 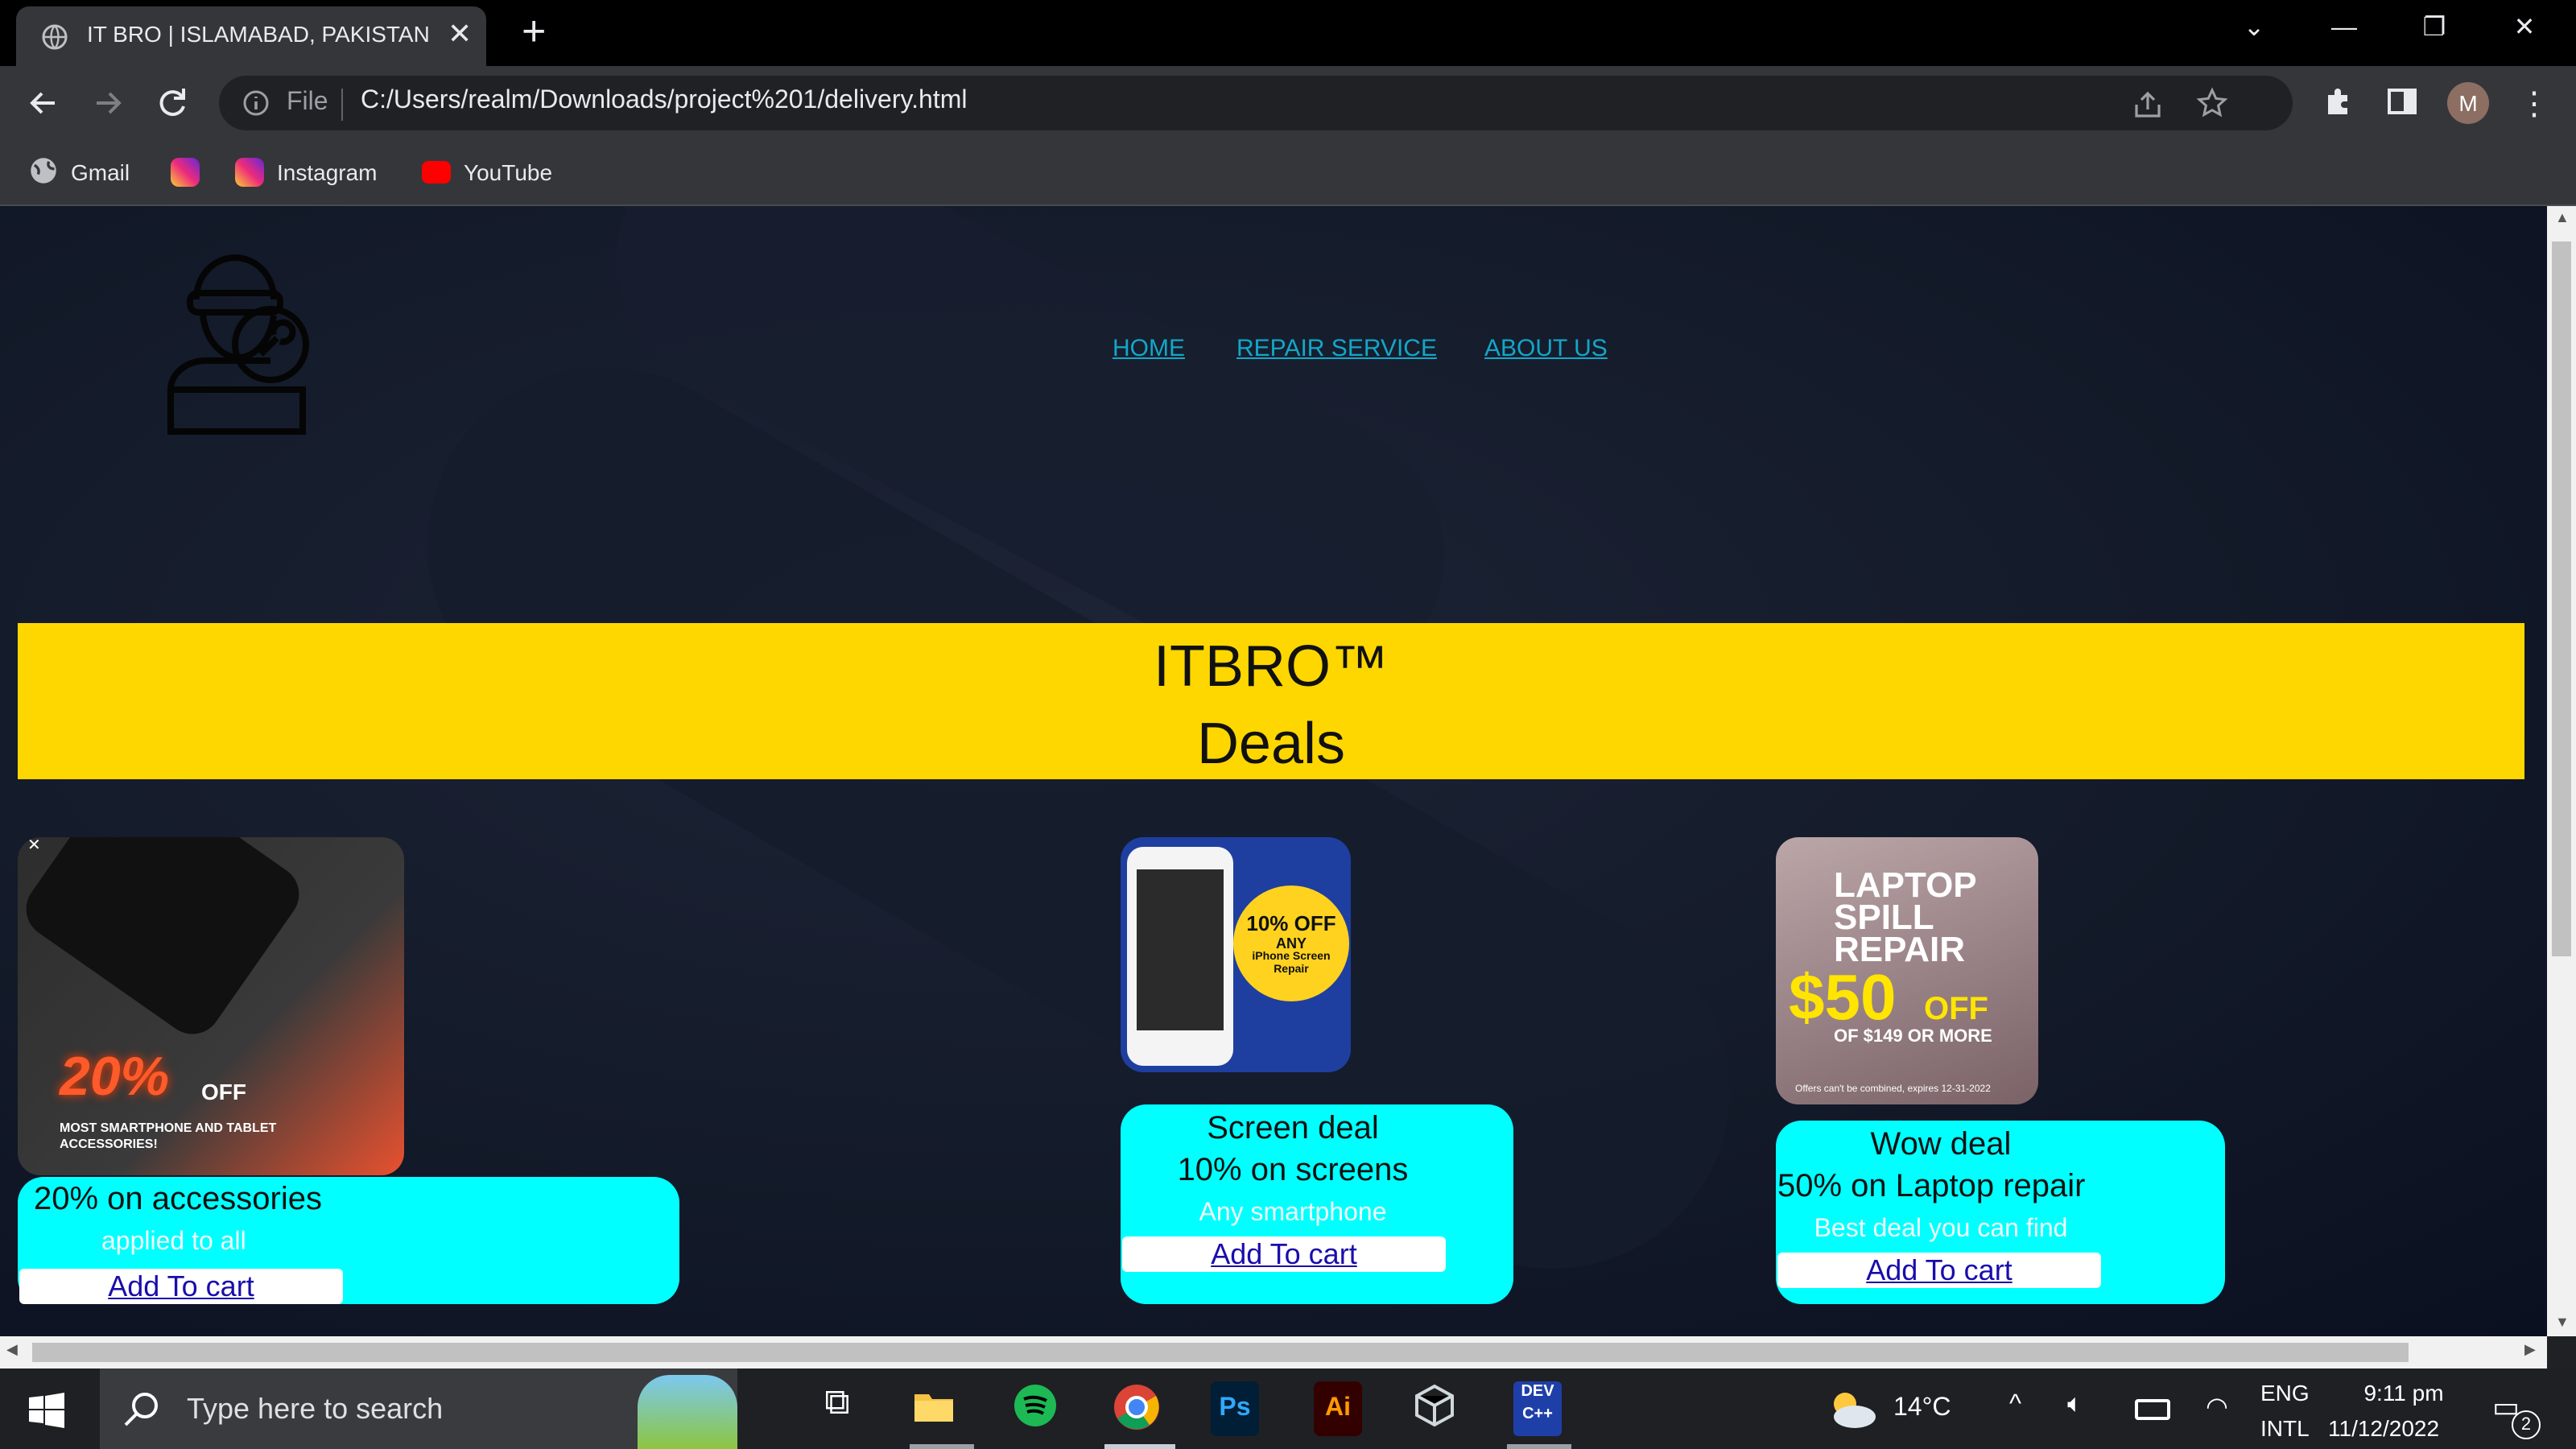 I want to click on search-highlight-image, so click(x=687, y=1412).